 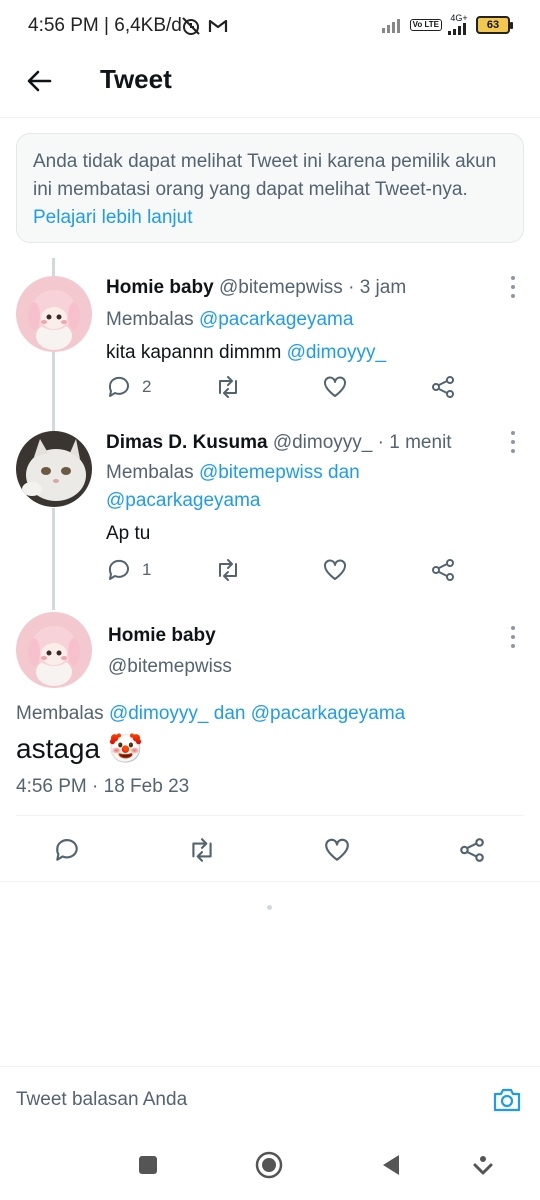 I want to click on replying-to: Membalas @bitemepwiss dan @pacarkageyama, so click(x=308, y=487).